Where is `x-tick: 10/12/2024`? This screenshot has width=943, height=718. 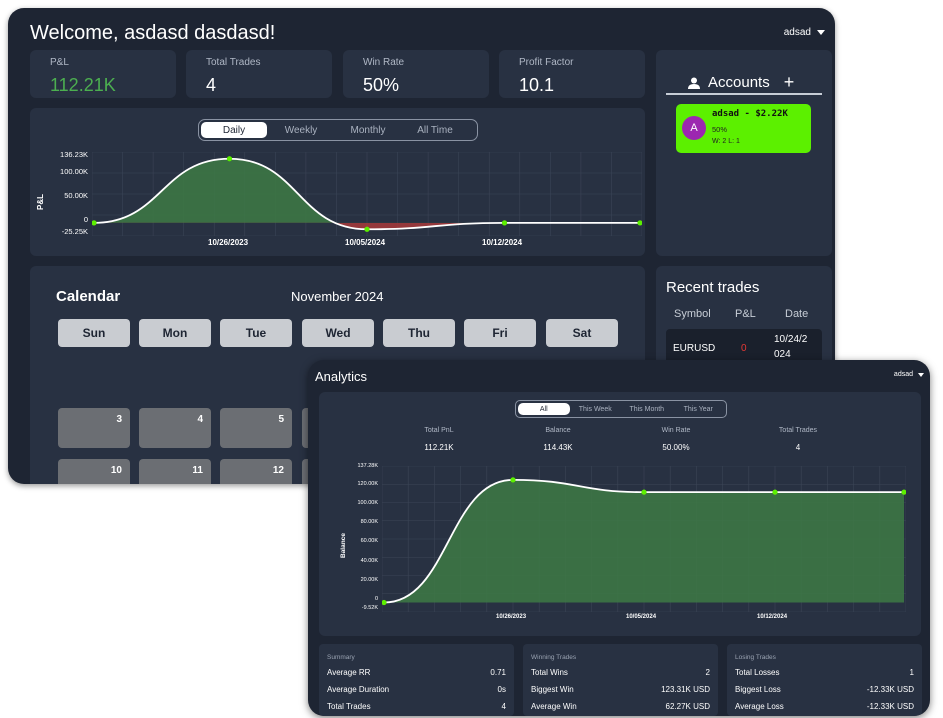
x-tick: 10/12/2024 is located at coordinates (772, 617).